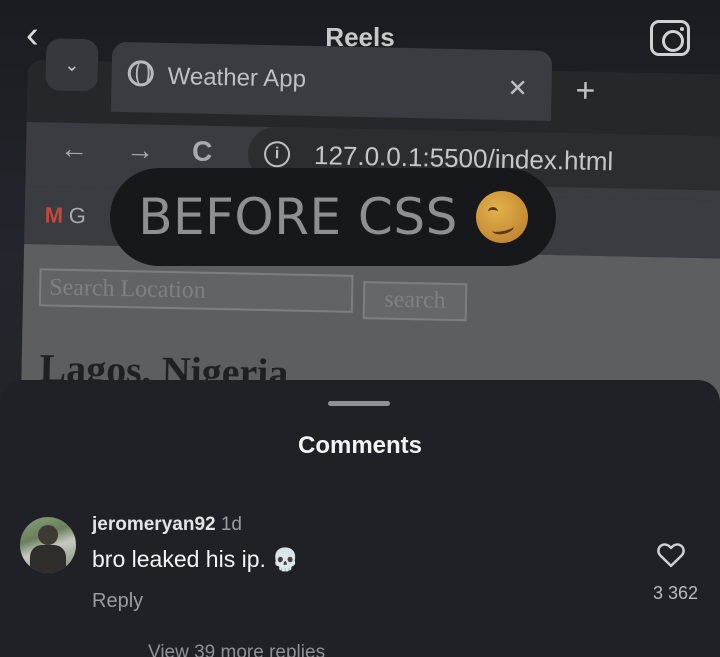 The image size is (720, 657). I want to click on skull-emoji-icon: 💀, so click(285, 560).